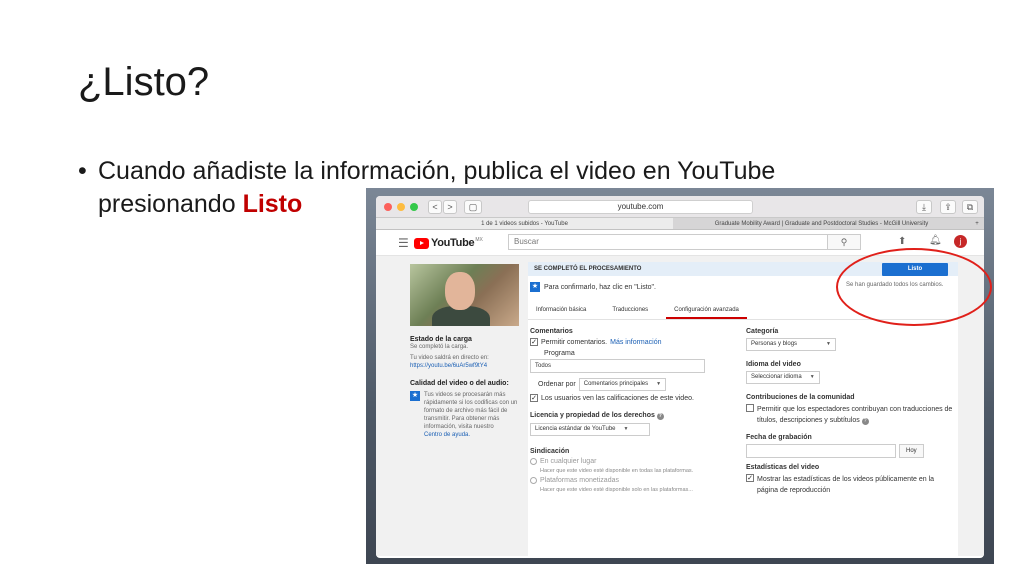 The width and height of the screenshot is (1024, 576). I want to click on tab-basic-info: Información básica, so click(561, 309).